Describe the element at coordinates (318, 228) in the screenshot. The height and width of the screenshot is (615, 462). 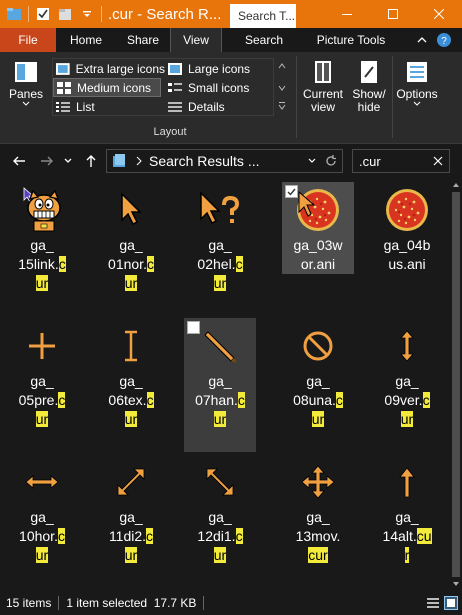
I see `file-item: ga_03w or.ani` at that location.